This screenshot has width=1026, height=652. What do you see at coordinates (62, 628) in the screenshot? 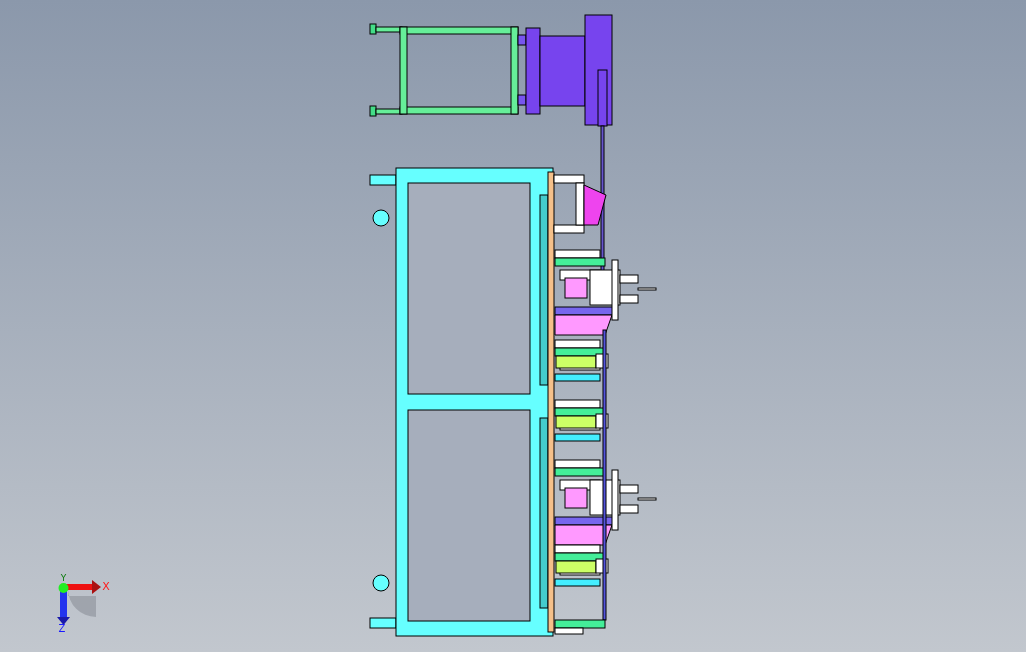
I see `axis-label: Z` at bounding box center [62, 628].